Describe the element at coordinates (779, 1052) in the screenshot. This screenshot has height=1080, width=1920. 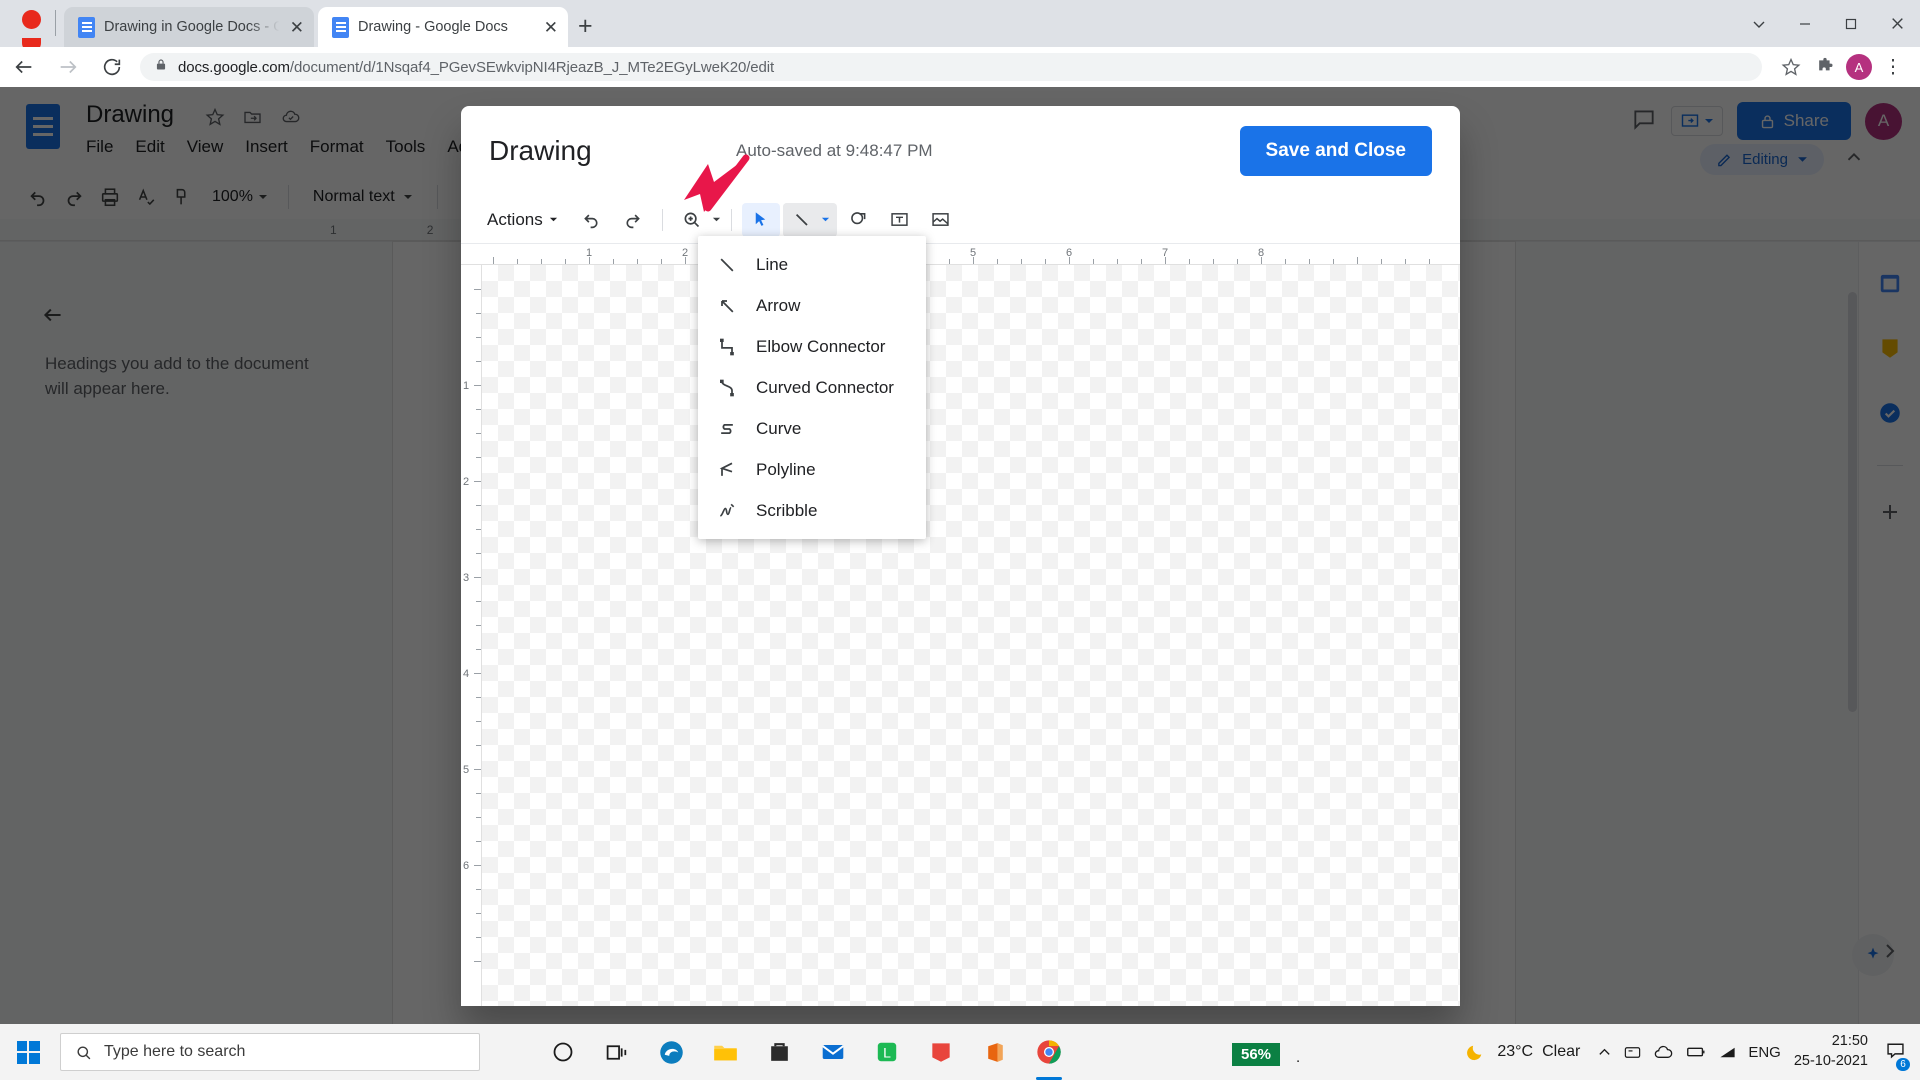
I see `store-icon` at that location.